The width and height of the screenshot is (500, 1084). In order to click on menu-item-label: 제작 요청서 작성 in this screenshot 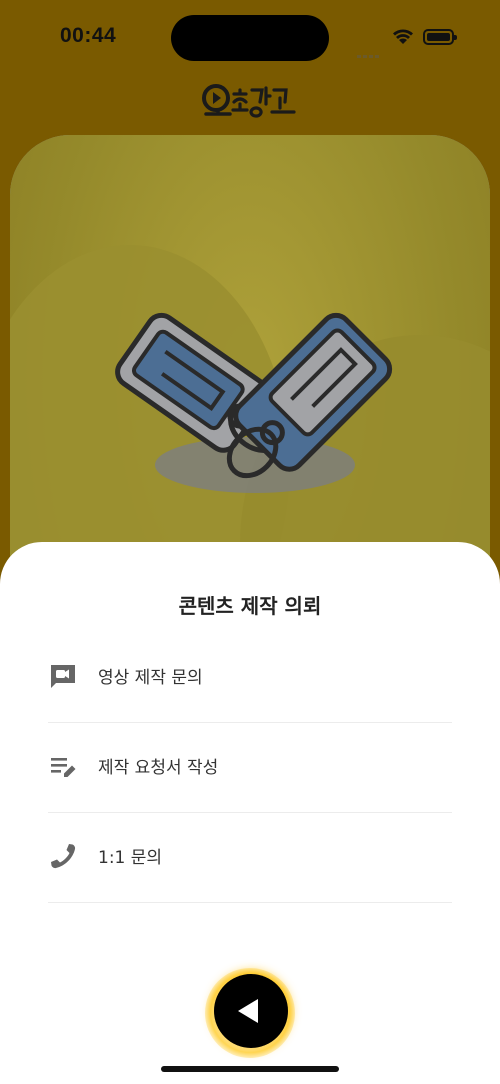, I will do `click(158, 768)`.